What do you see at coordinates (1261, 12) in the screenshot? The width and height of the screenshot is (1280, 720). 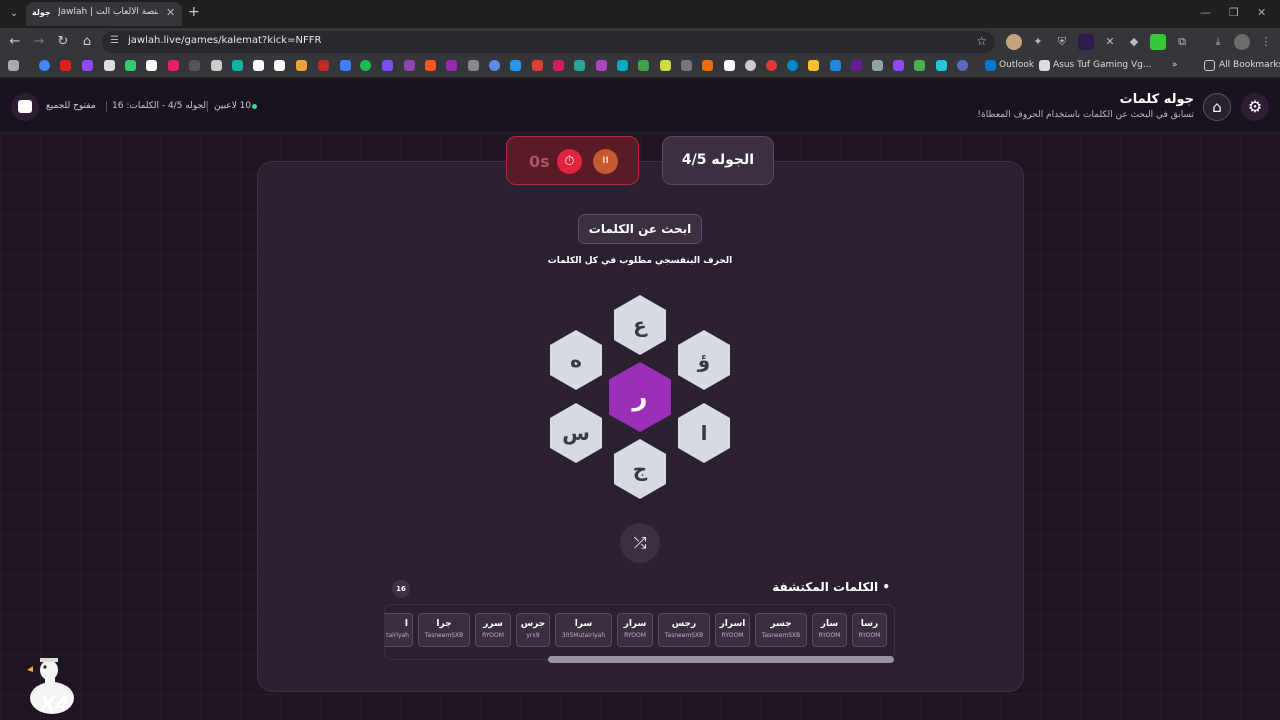 I see `close-window-icon: ✕` at bounding box center [1261, 12].